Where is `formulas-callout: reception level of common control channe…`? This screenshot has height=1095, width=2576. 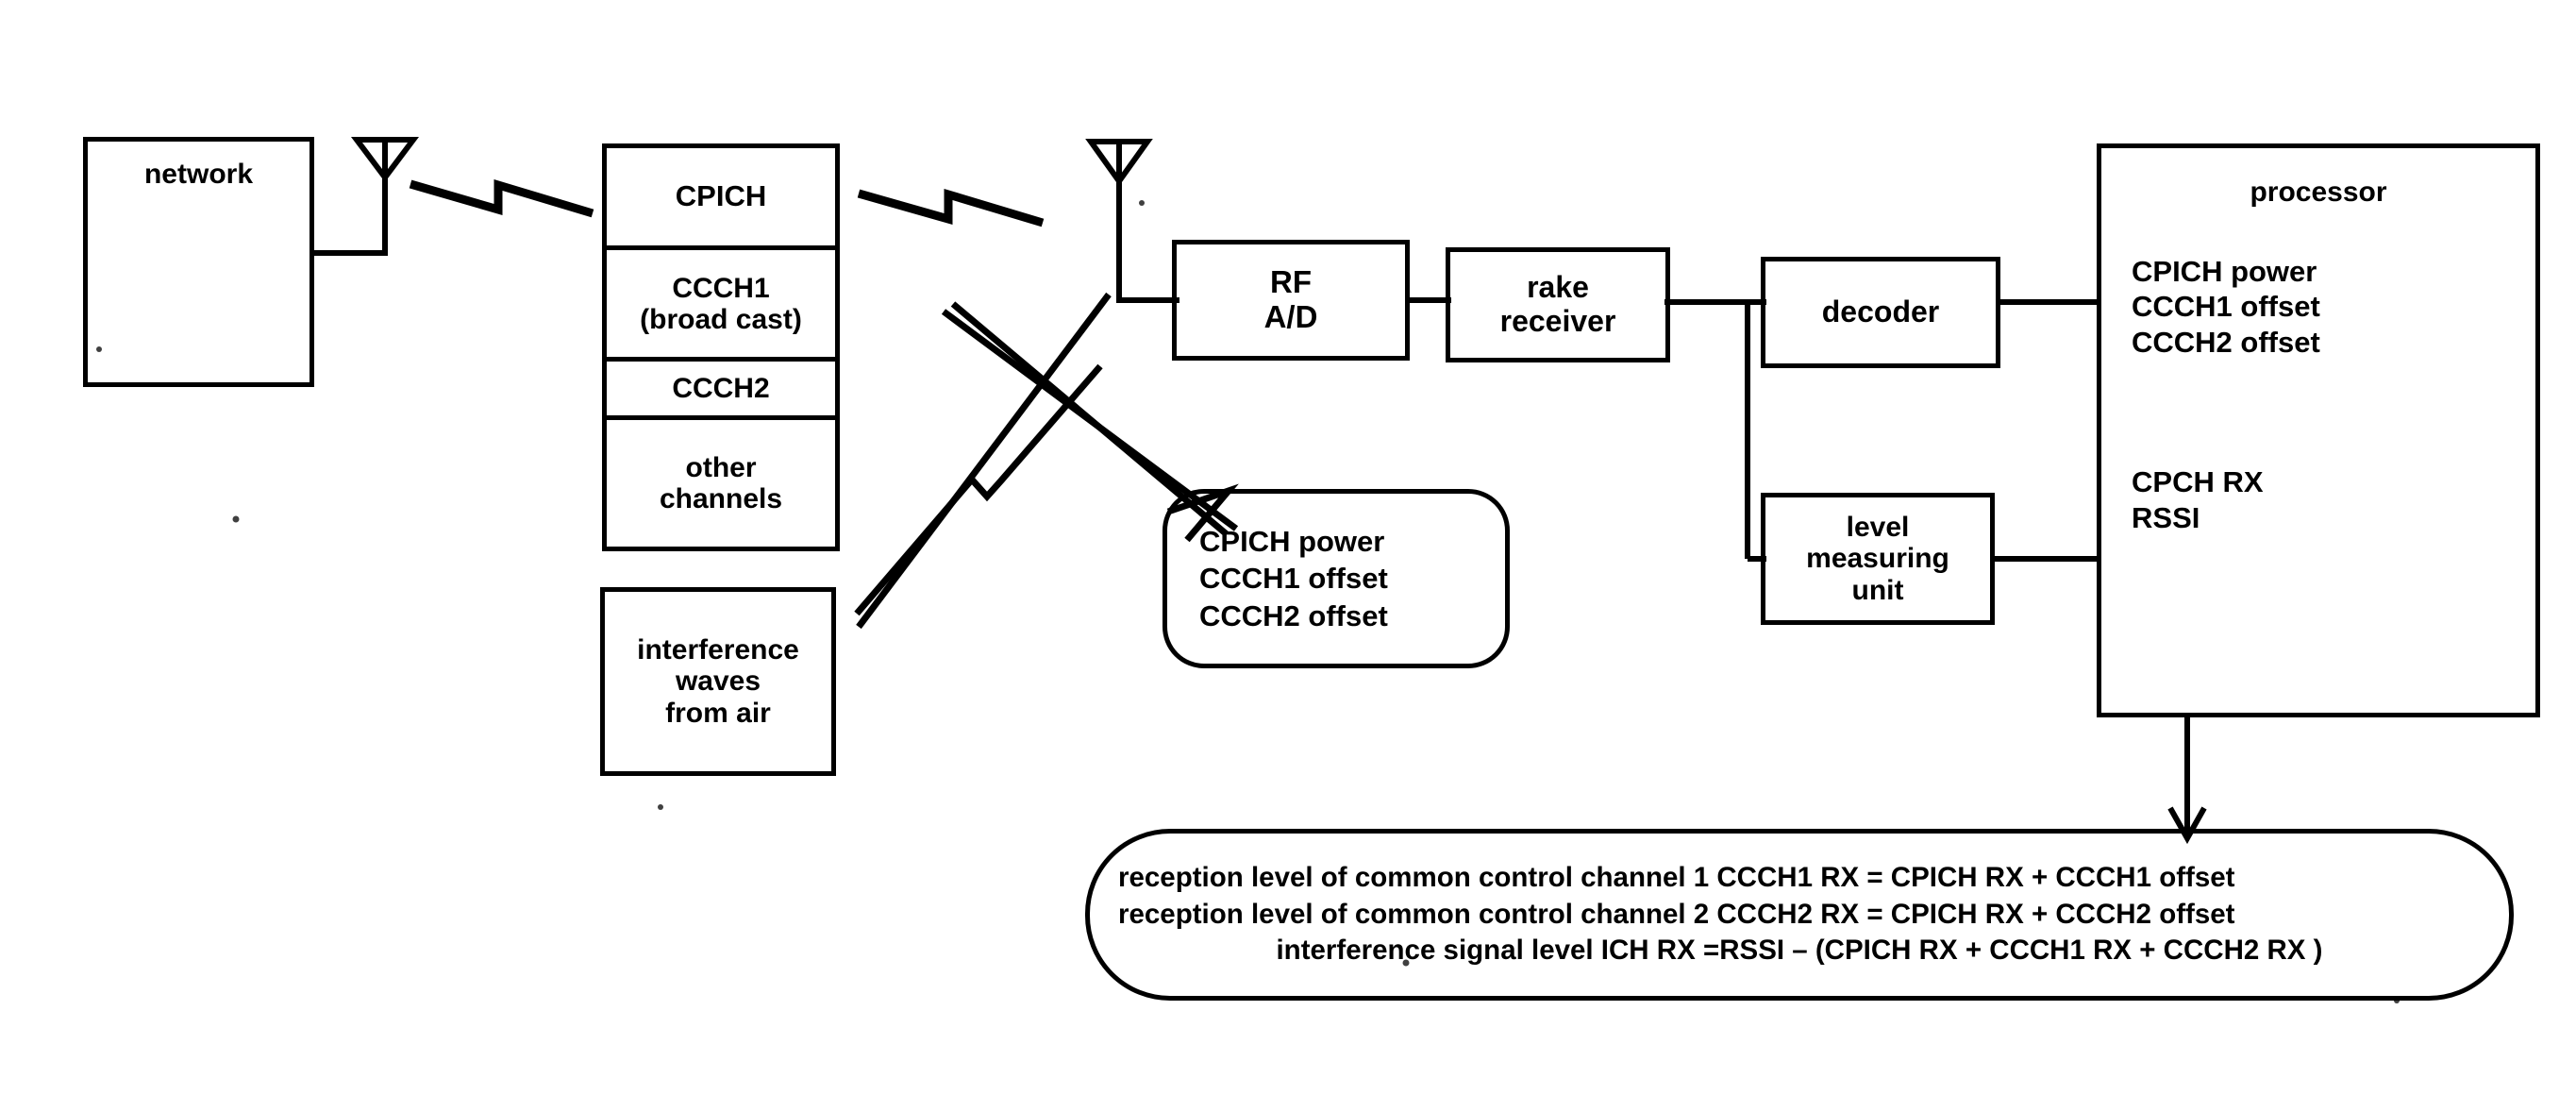
formulas-callout: reception level of common control channe… is located at coordinates (1799, 915).